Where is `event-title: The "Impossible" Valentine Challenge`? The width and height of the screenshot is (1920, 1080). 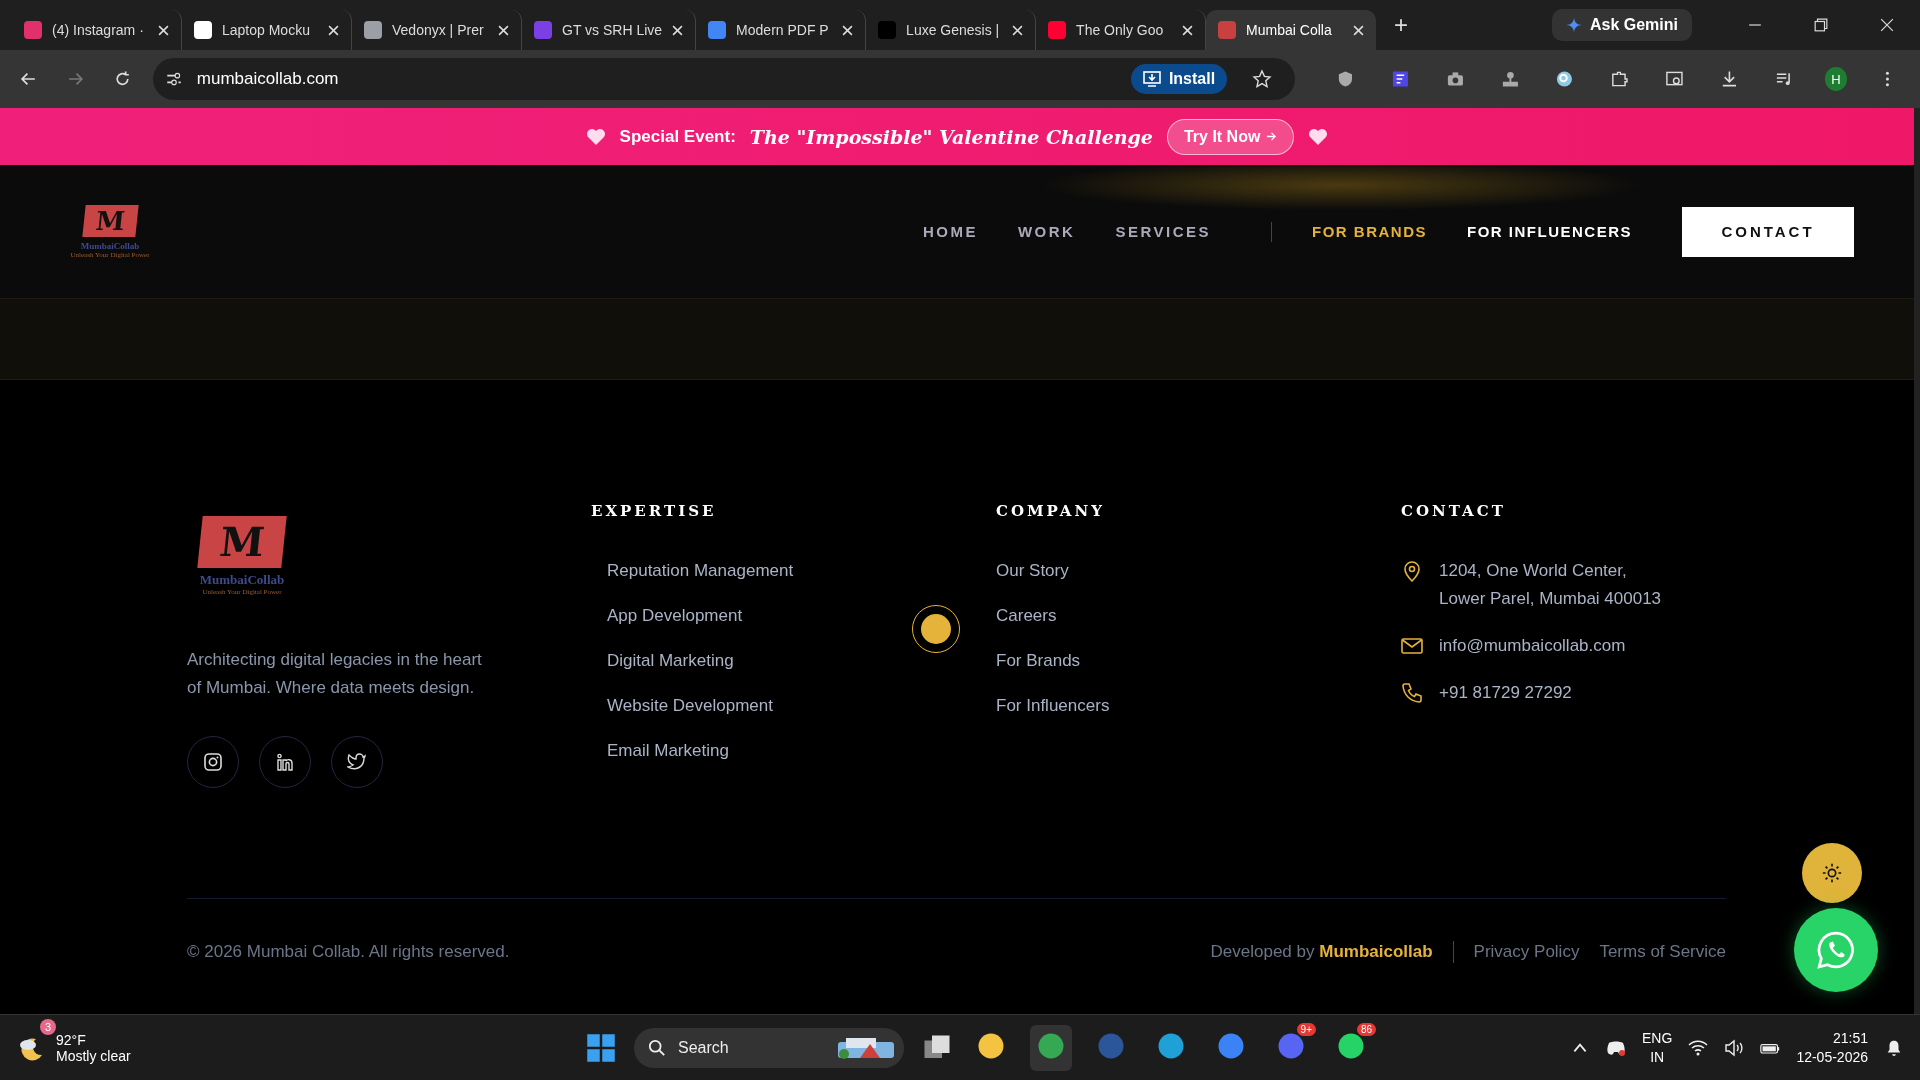 event-title: The "Impossible" Valentine Challenge is located at coordinates (951, 136).